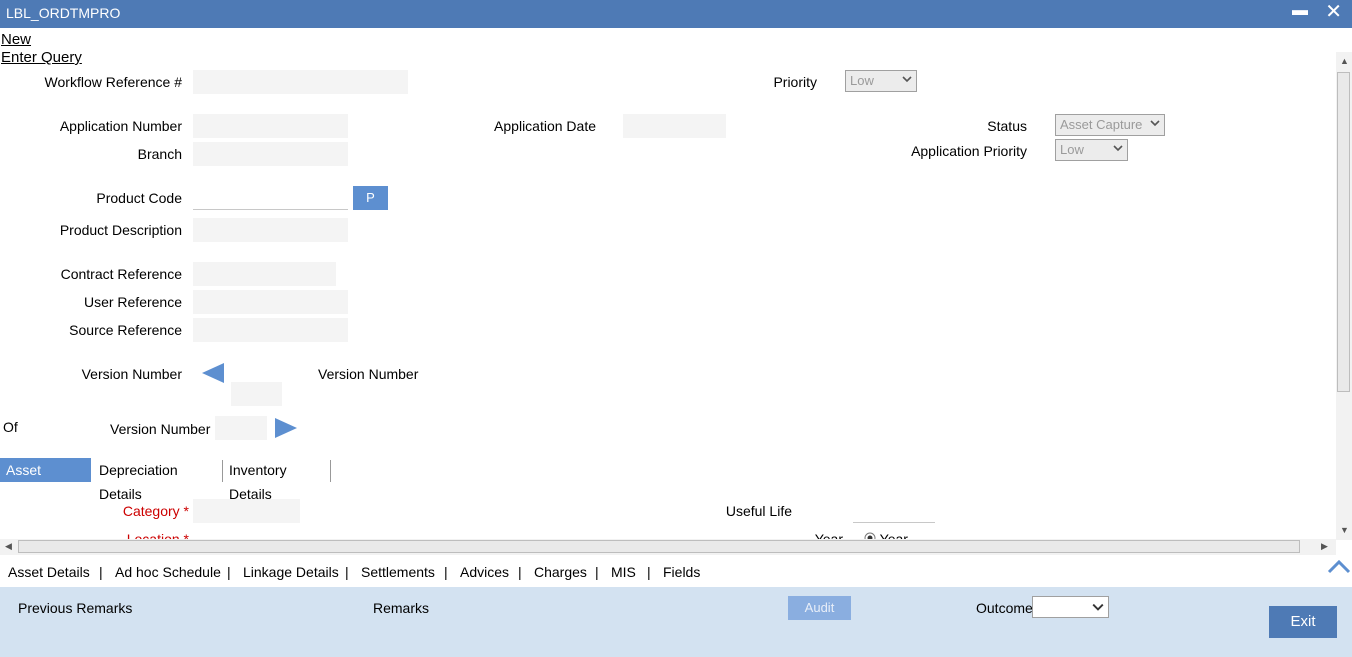  Describe the element at coordinates (49, 572) in the screenshot. I see `nav-asset-details: Asset Details` at that location.